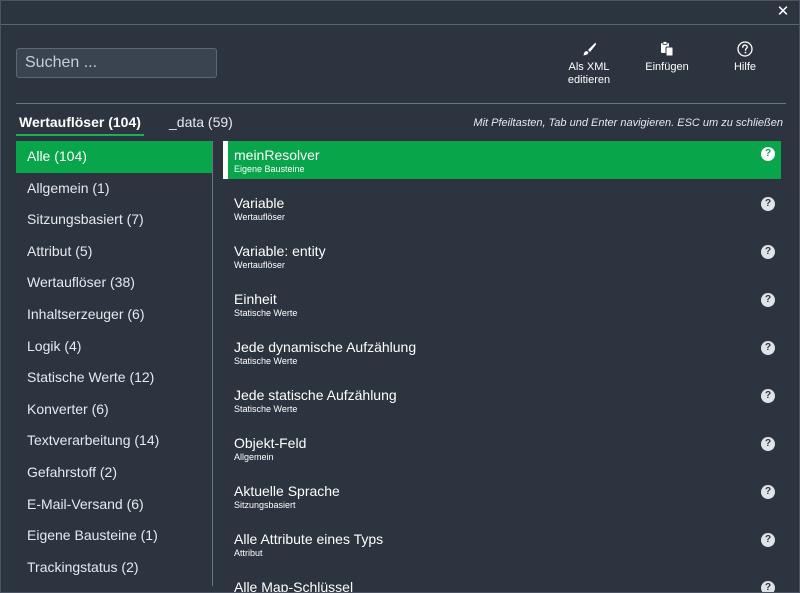 The width and height of the screenshot is (800, 593). Describe the element at coordinates (502, 309) in the screenshot. I see `list-item: Einheit Statische Werte ?` at that location.